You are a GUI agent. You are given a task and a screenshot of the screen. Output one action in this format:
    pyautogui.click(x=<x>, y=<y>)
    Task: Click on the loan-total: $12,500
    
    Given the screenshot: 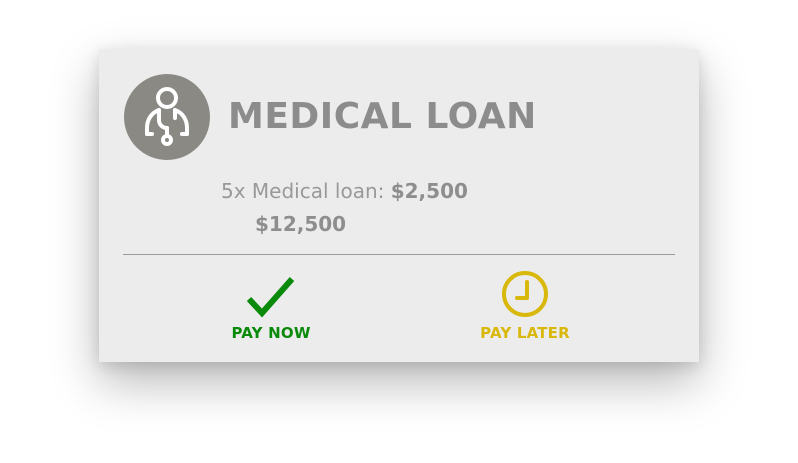 What is the action you would take?
    pyautogui.click(x=301, y=224)
    